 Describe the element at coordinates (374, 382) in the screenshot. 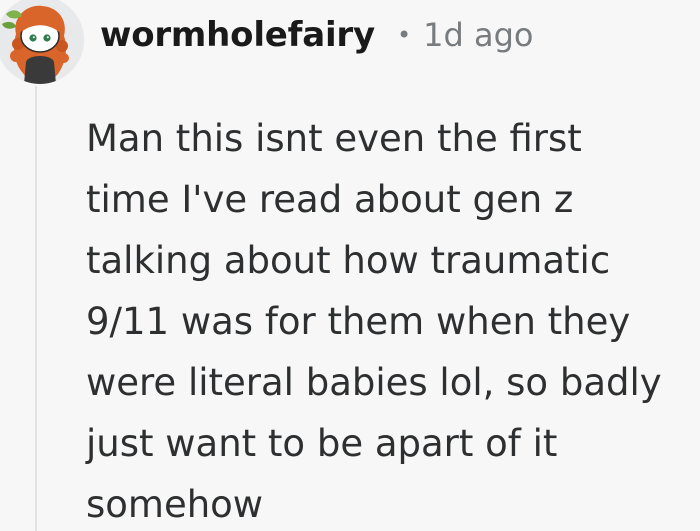

I see `comment-body-line: were literal babies lol, so badly` at that location.